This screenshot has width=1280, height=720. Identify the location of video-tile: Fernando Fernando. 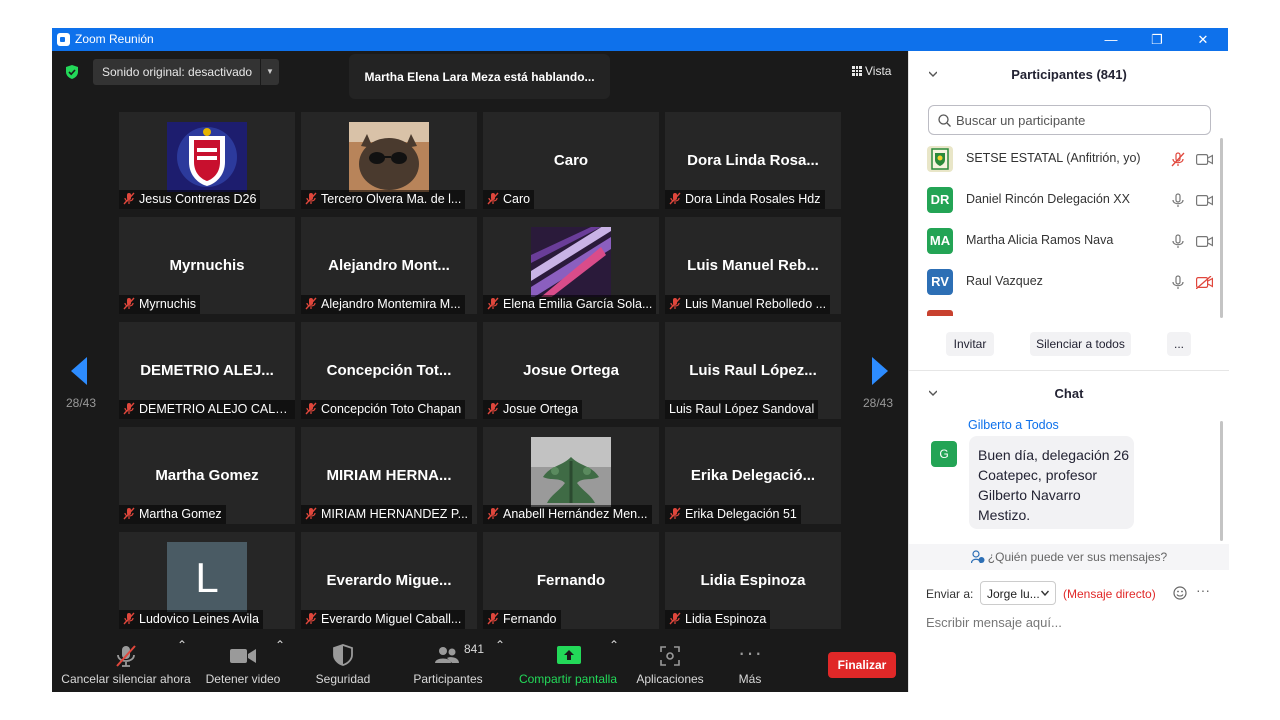
(571, 580).